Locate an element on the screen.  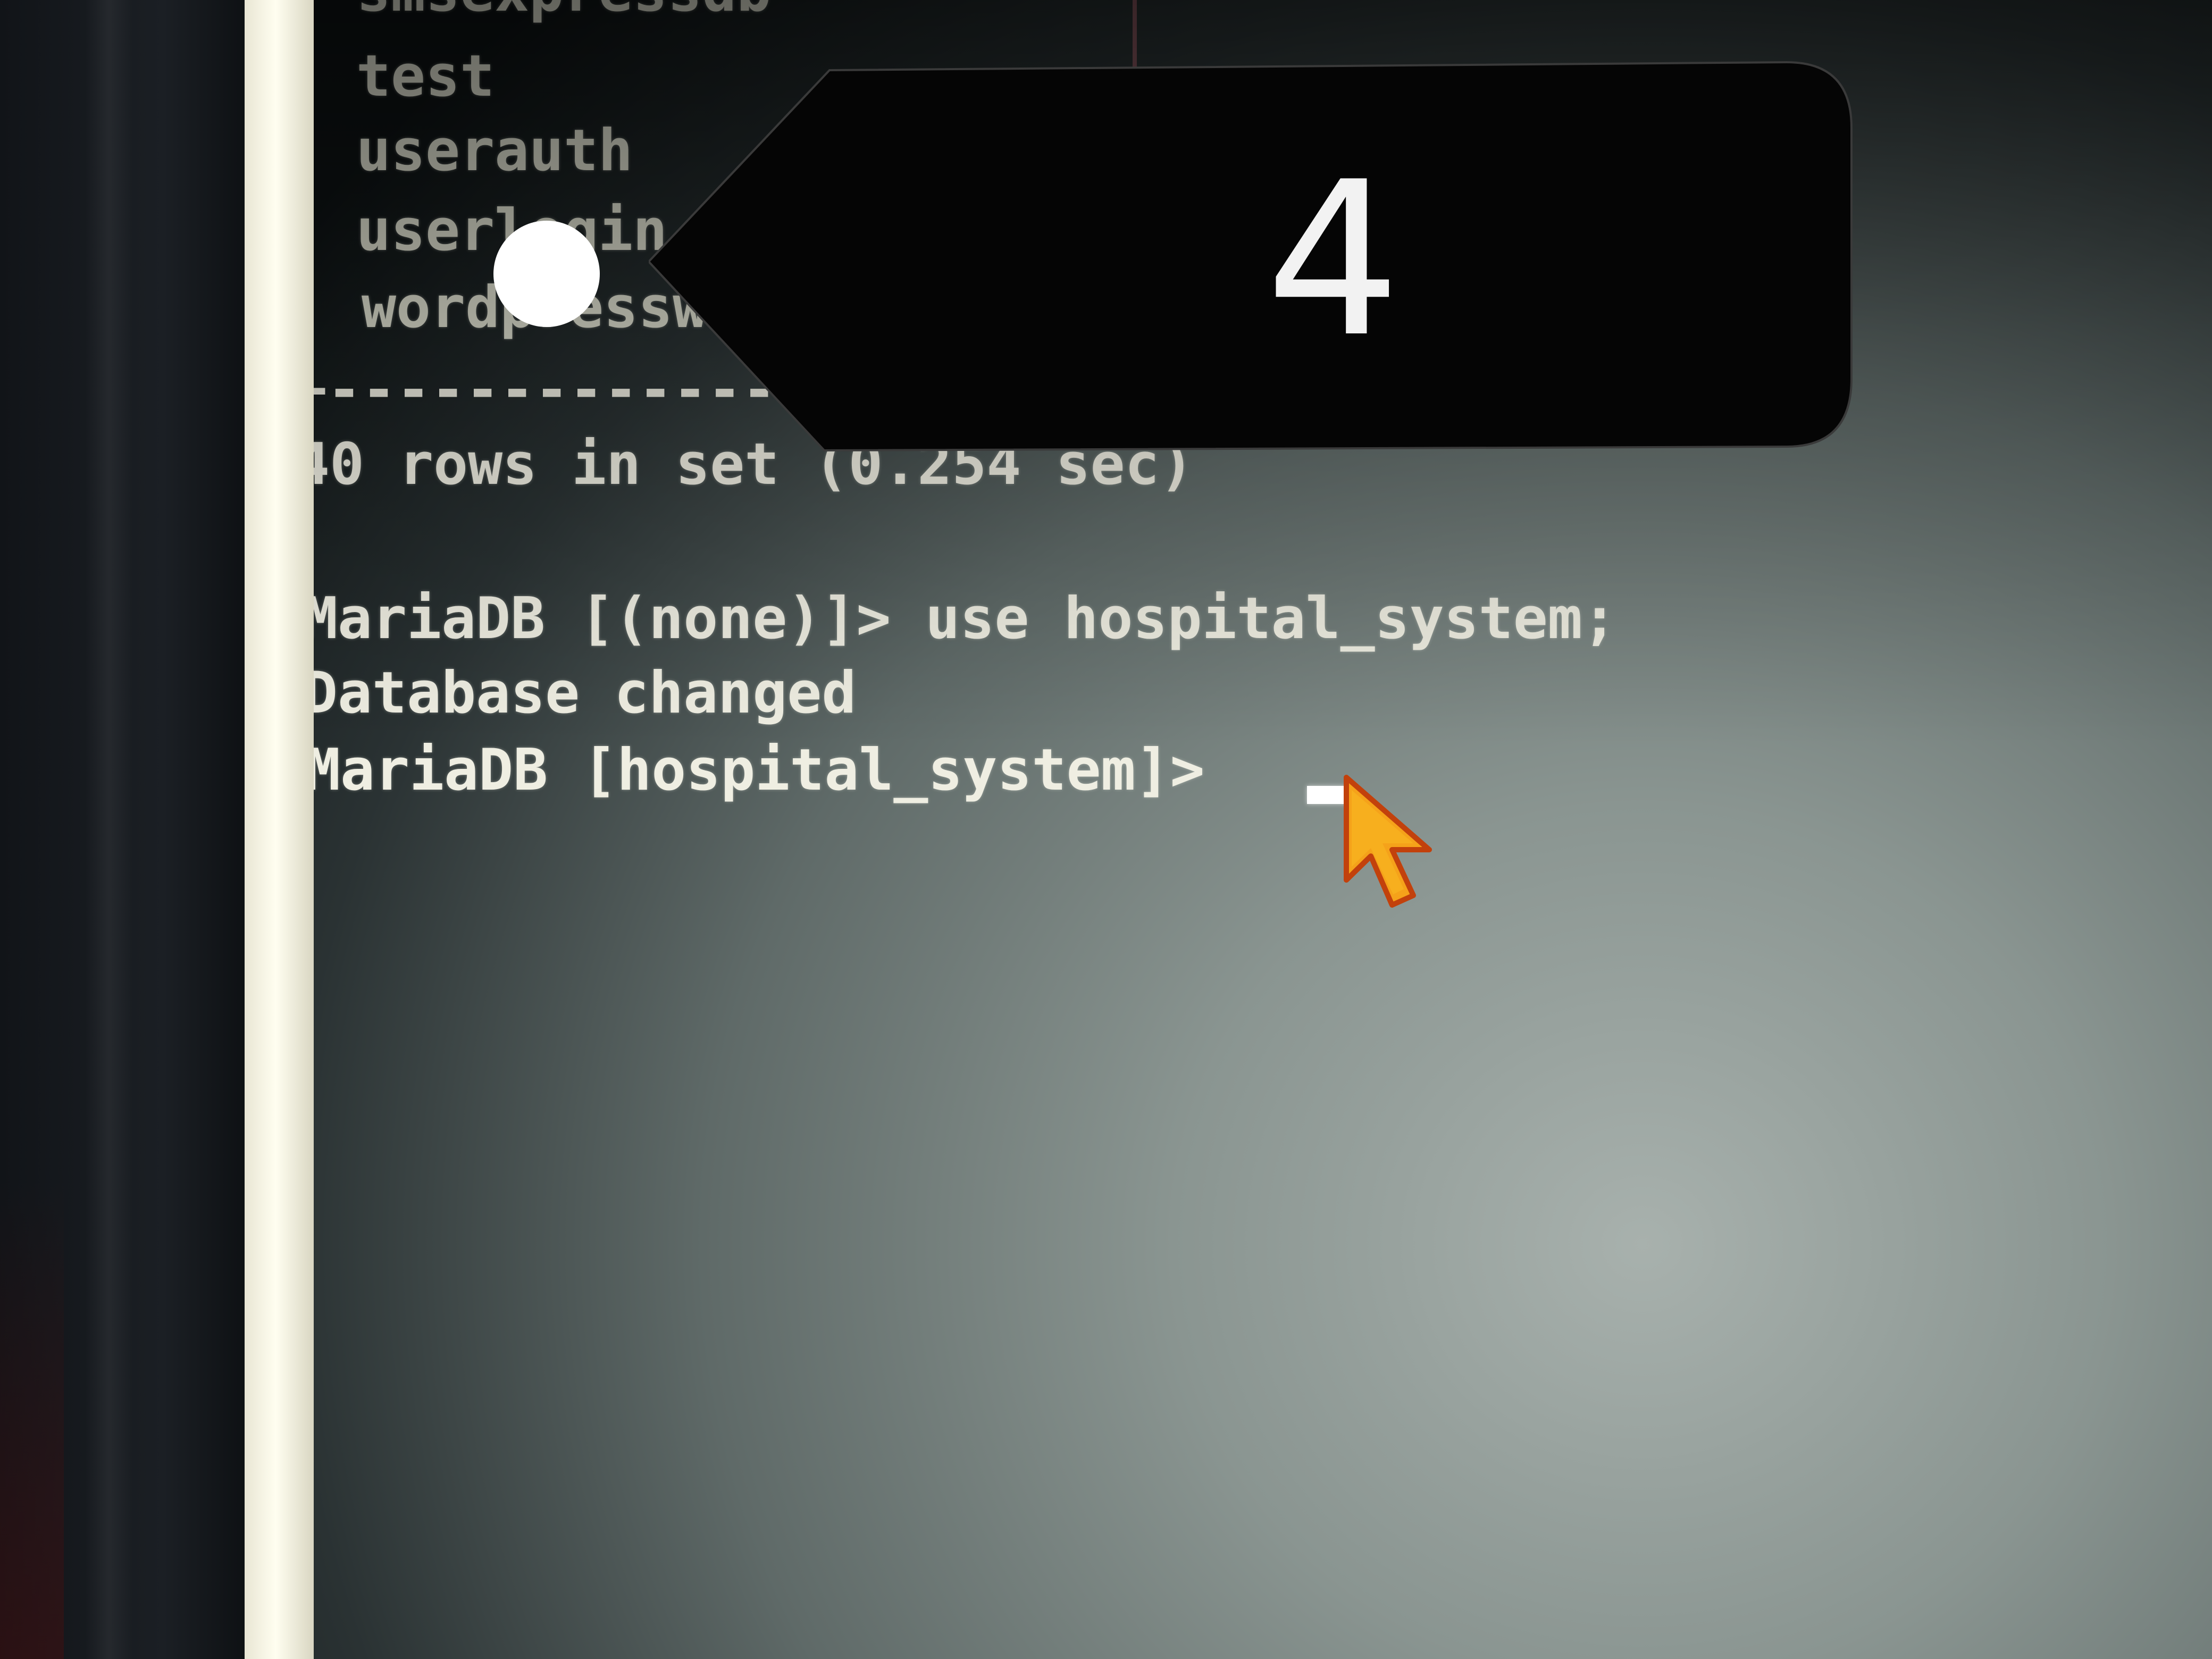
prompt-line-1: MariaDB [(none)]> use hospital_system; is located at coordinates (965, 619).